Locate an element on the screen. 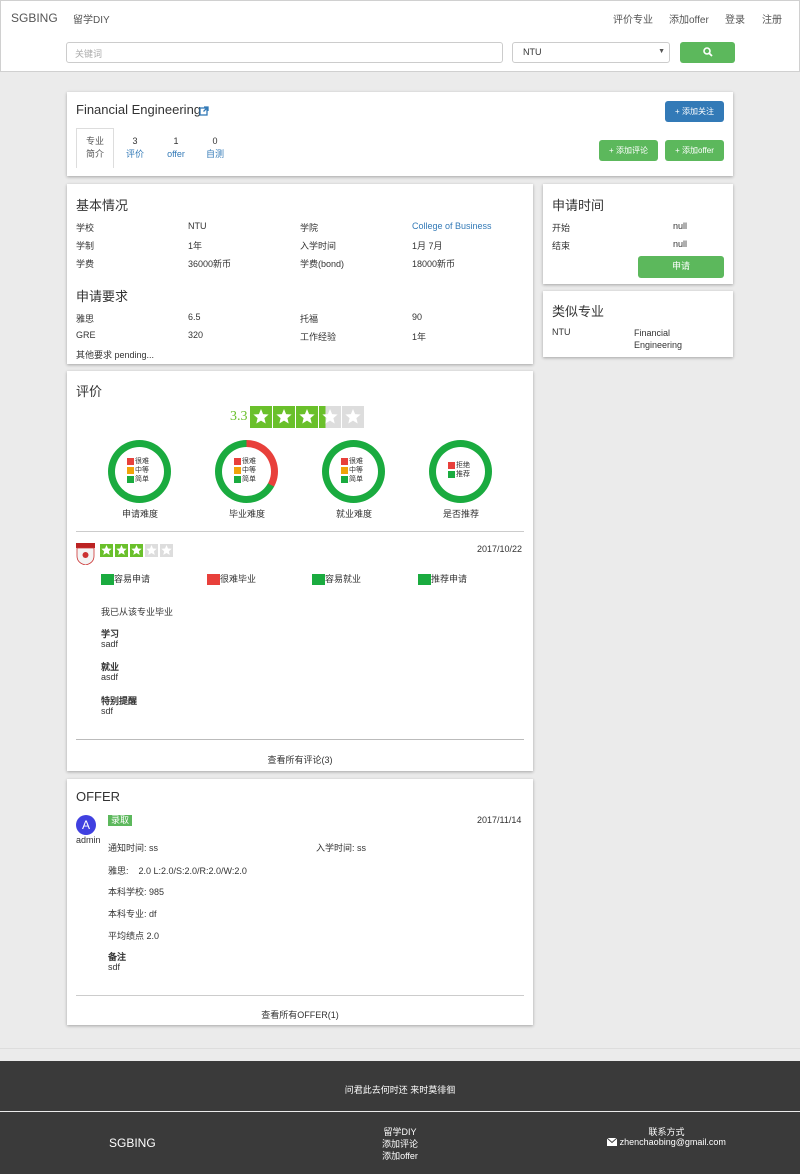 This screenshot has height=1174, width=800. donut-label: 是否推荐 is located at coordinates (460, 514).